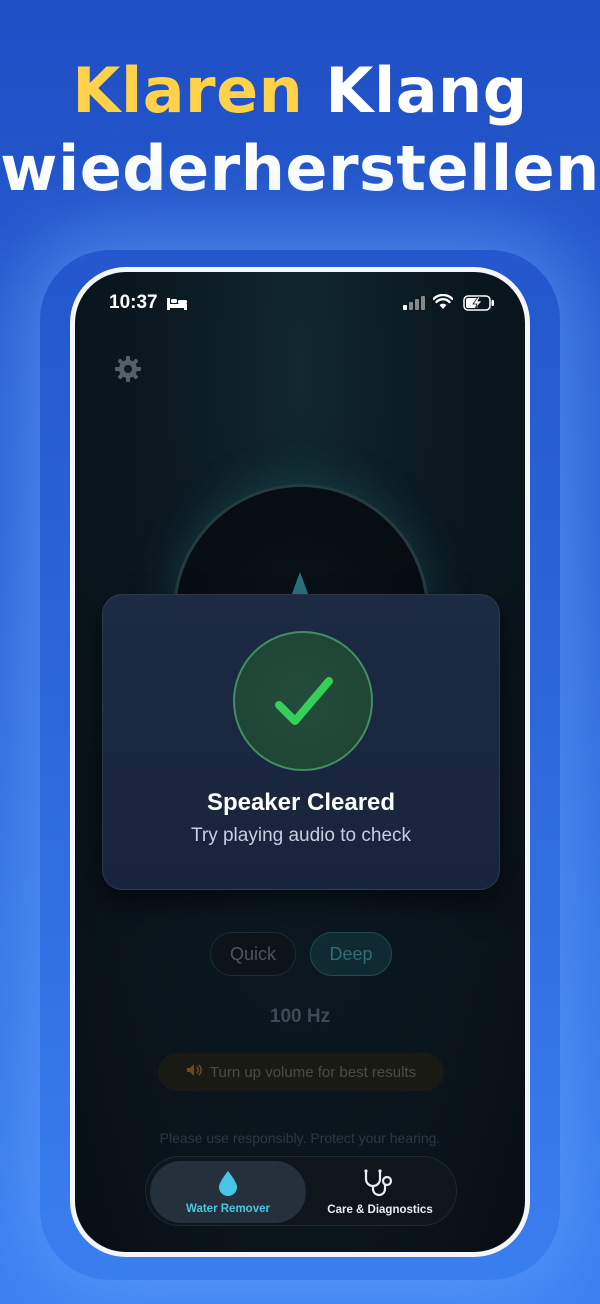 This screenshot has height=1304, width=600. I want to click on headline-line-1-rest: Klang, so click(426, 90).